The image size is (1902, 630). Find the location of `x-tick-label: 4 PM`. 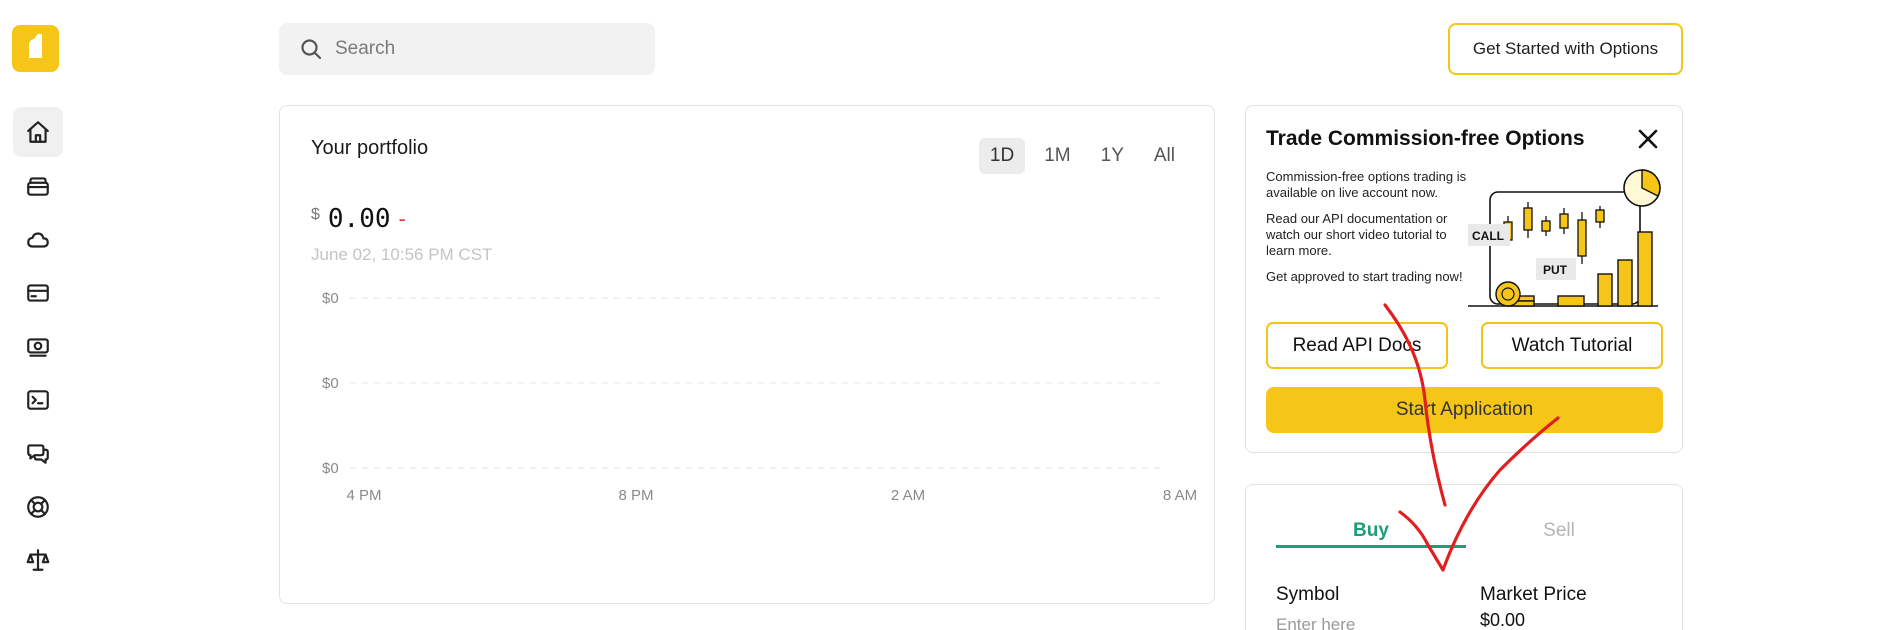

x-tick-label: 4 PM is located at coordinates (363, 495).